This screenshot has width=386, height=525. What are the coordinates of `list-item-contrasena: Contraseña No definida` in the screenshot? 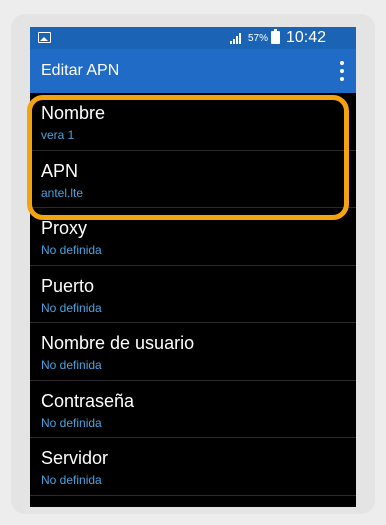 It's located at (193, 409).